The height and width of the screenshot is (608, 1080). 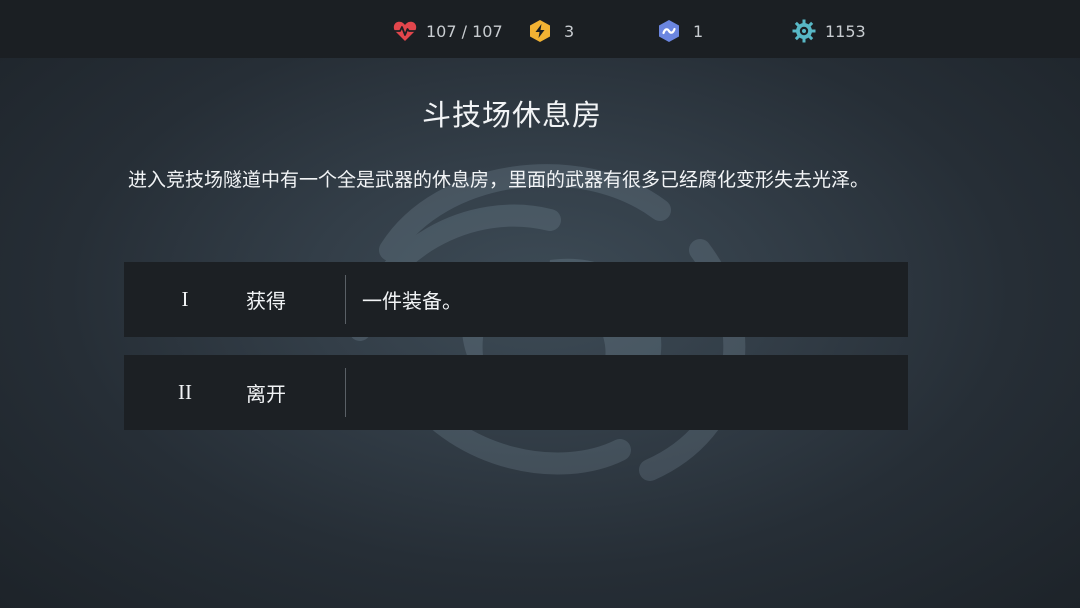 I want to click on wave-hexagon-icon, so click(x=669, y=31).